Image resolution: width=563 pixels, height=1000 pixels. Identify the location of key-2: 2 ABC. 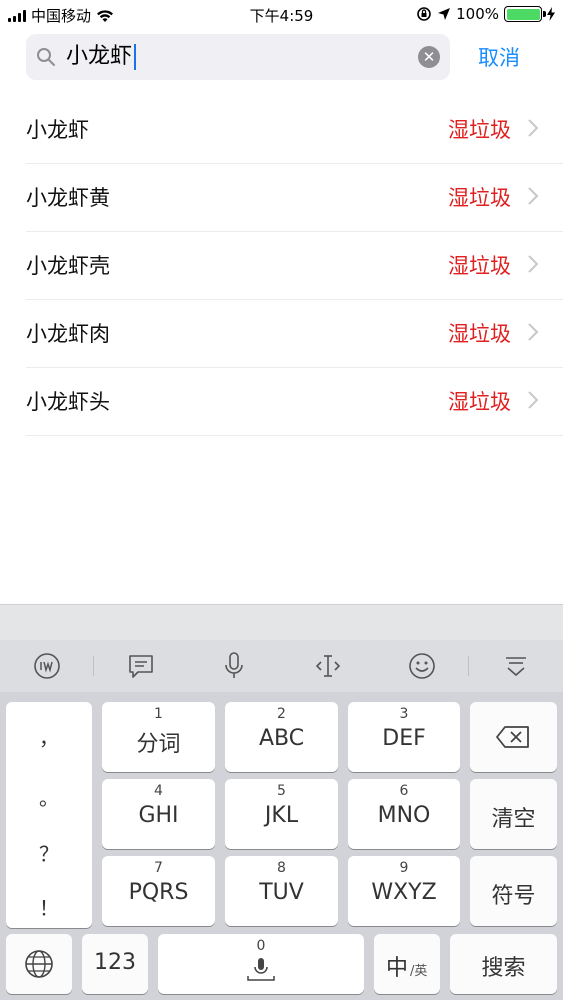
(281, 737).